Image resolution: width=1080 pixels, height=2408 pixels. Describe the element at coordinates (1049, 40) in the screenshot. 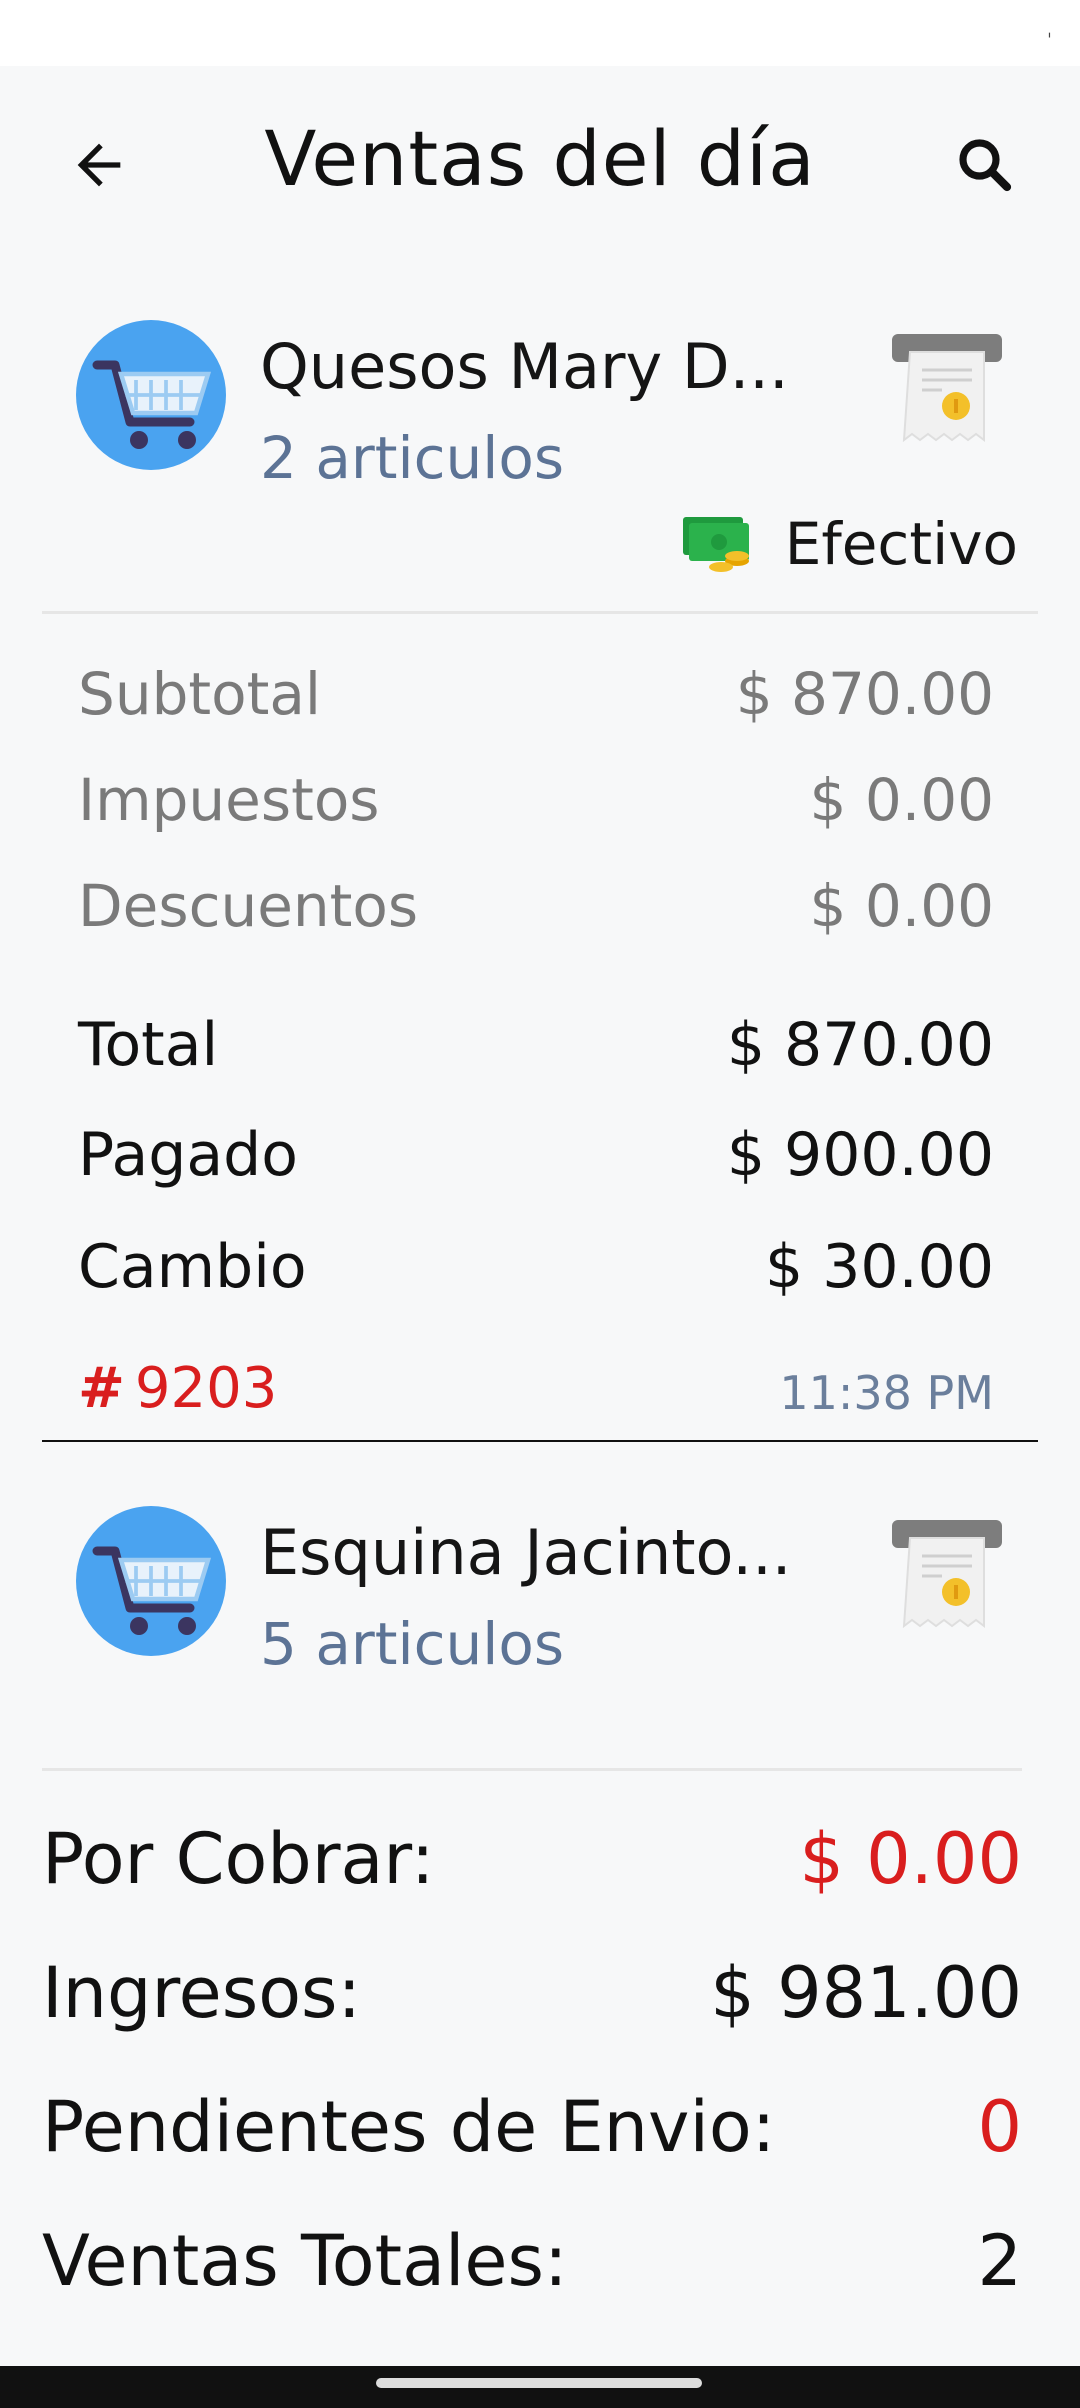

I see `status-indicator-icon: ˈ` at that location.